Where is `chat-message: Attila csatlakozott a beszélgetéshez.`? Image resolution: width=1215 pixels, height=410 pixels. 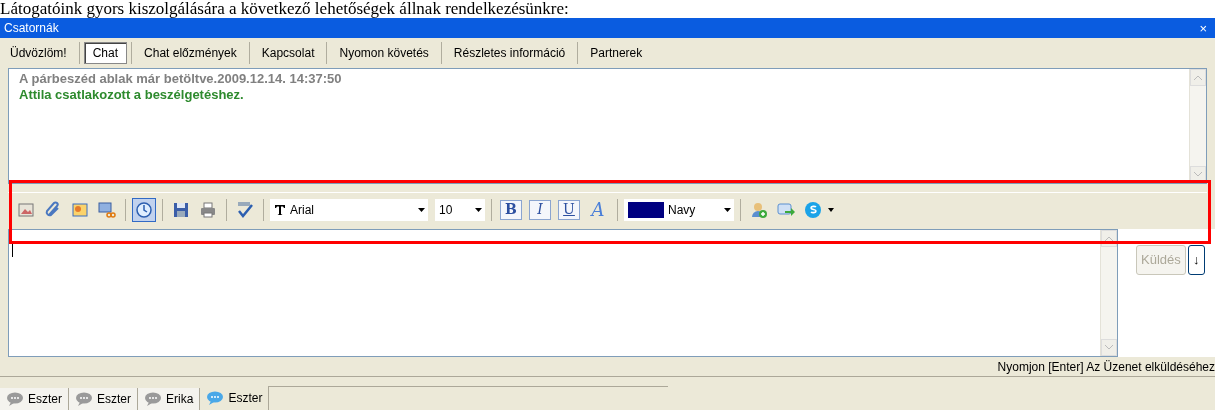 chat-message: Attila csatlakozott a beszélgetéshez. is located at coordinates (132, 95).